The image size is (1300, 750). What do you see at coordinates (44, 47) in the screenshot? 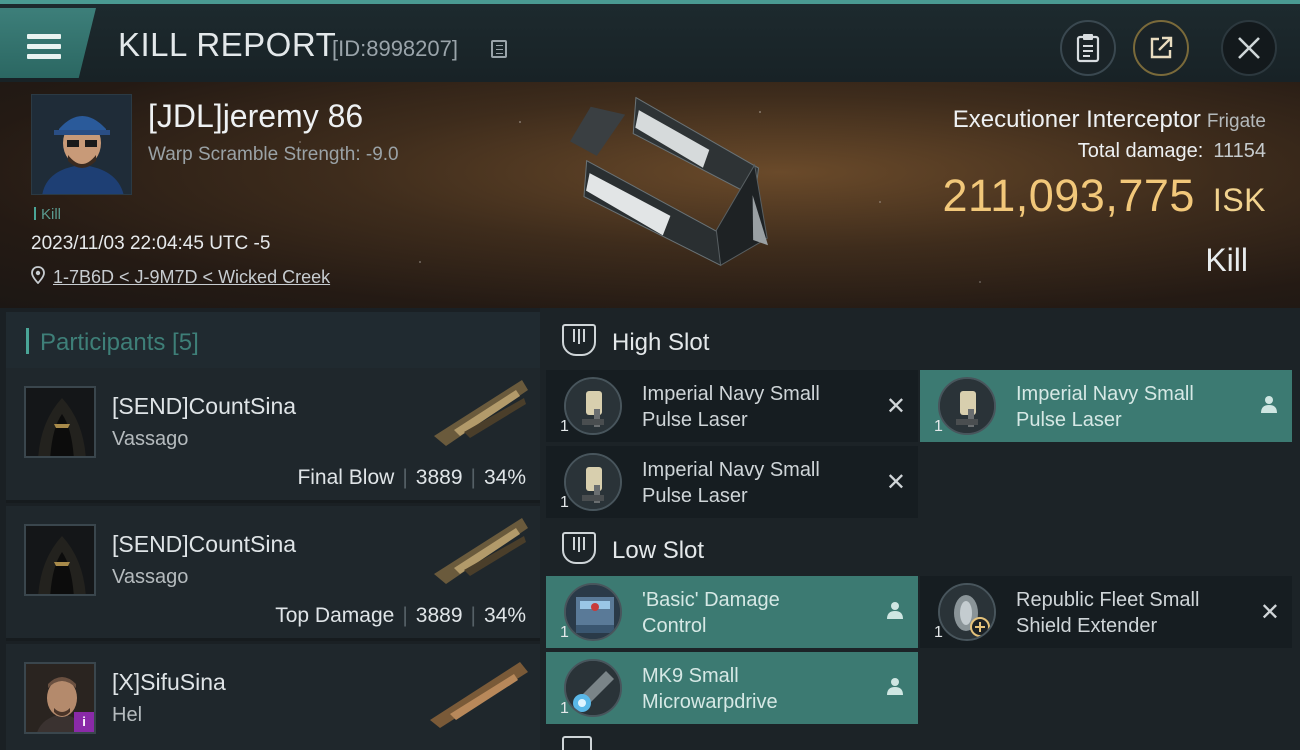
I see `menu-icon` at bounding box center [44, 47].